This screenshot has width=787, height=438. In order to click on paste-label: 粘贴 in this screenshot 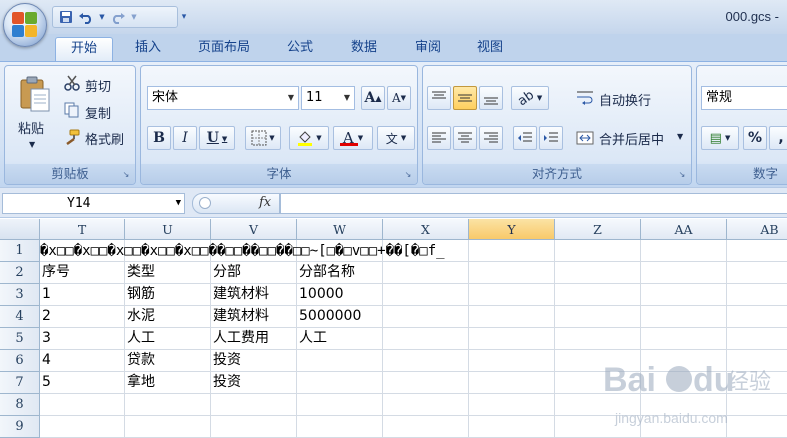, I will do `click(31, 127)`.